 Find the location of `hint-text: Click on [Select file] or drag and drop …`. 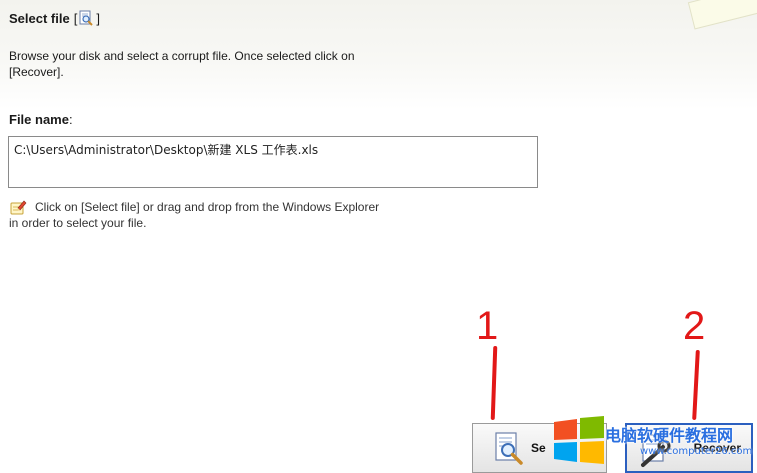

hint-text: Click on [Select file] or drag and drop … is located at coordinates (194, 215).